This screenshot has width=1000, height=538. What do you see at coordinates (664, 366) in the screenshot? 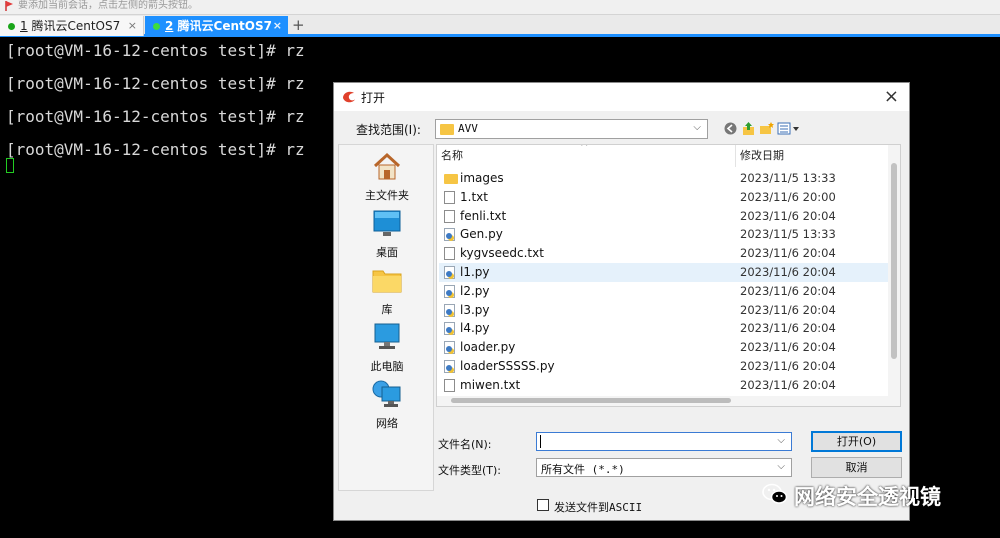
I see `file-row: loaderSSSSS.py 2023/11/6 20:04` at bounding box center [664, 366].